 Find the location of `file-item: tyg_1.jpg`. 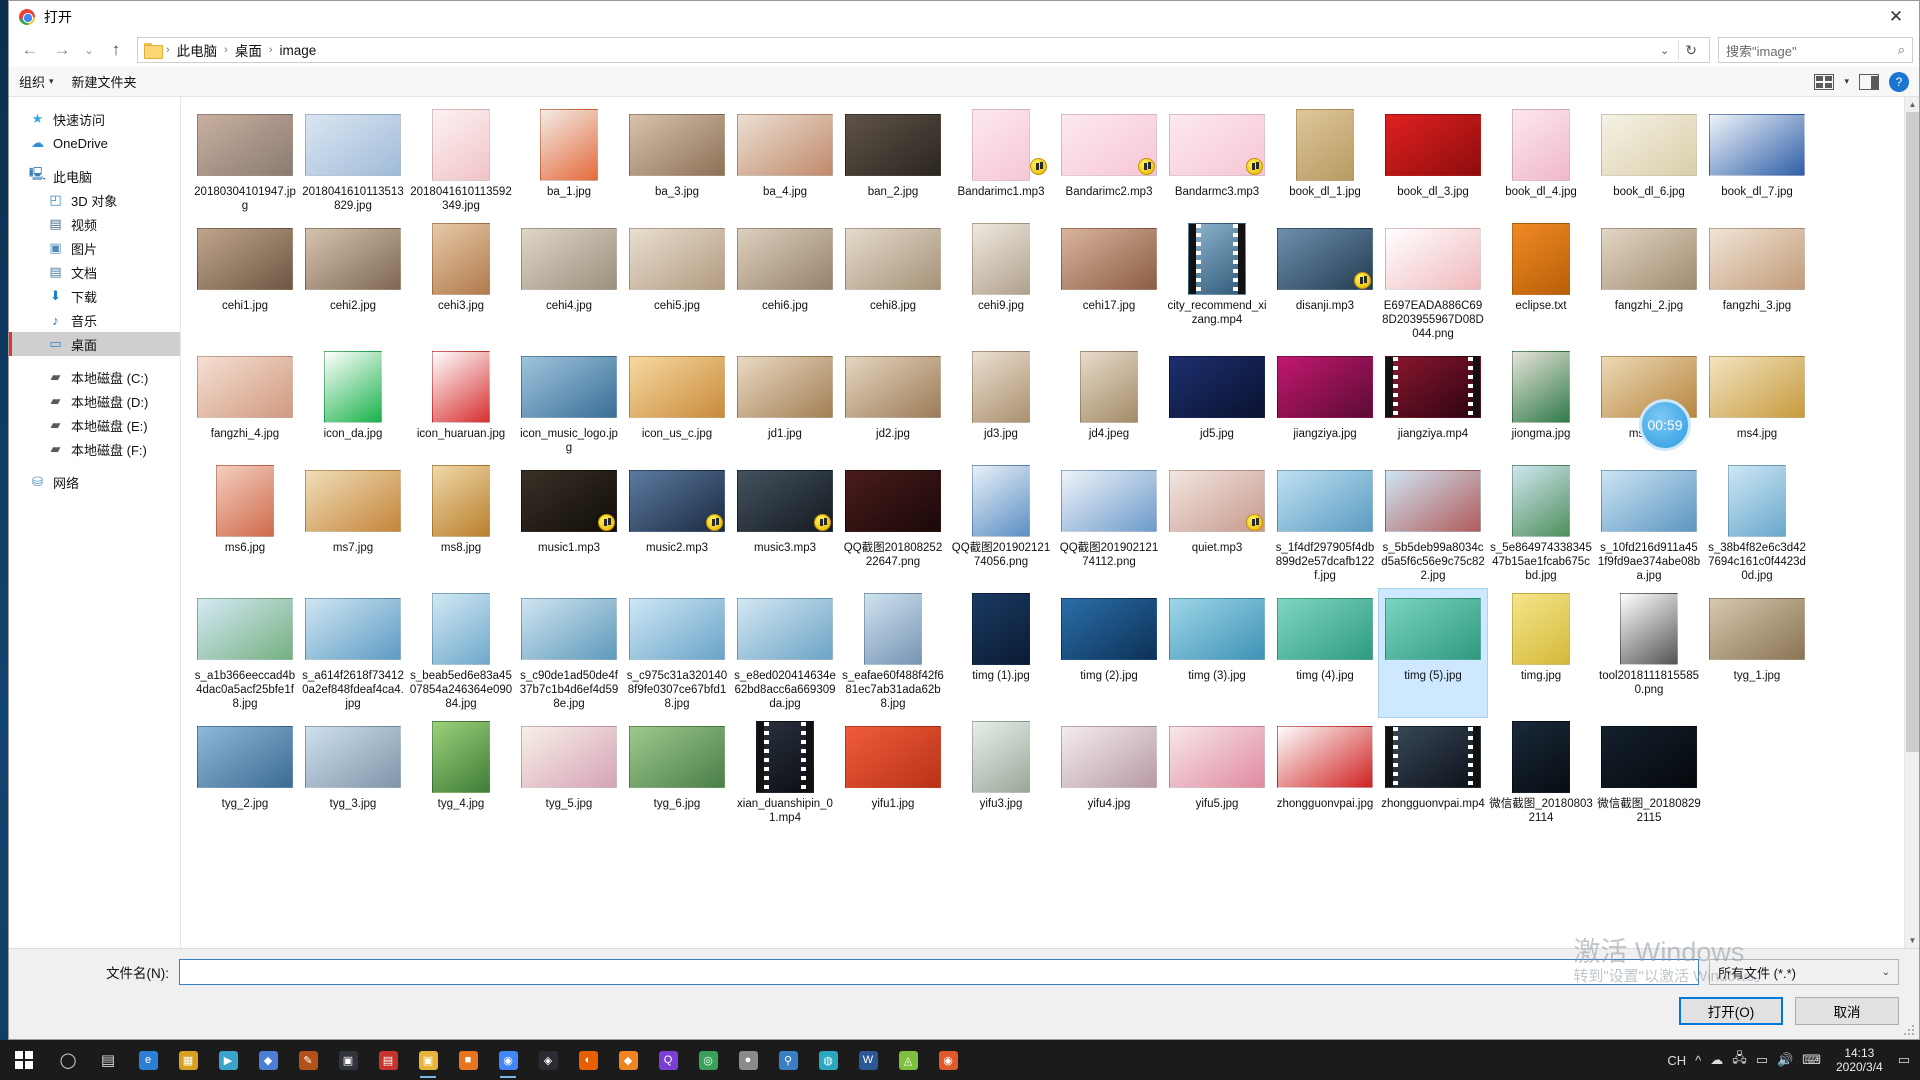

file-item: tyg_1.jpg is located at coordinates (1757, 653).